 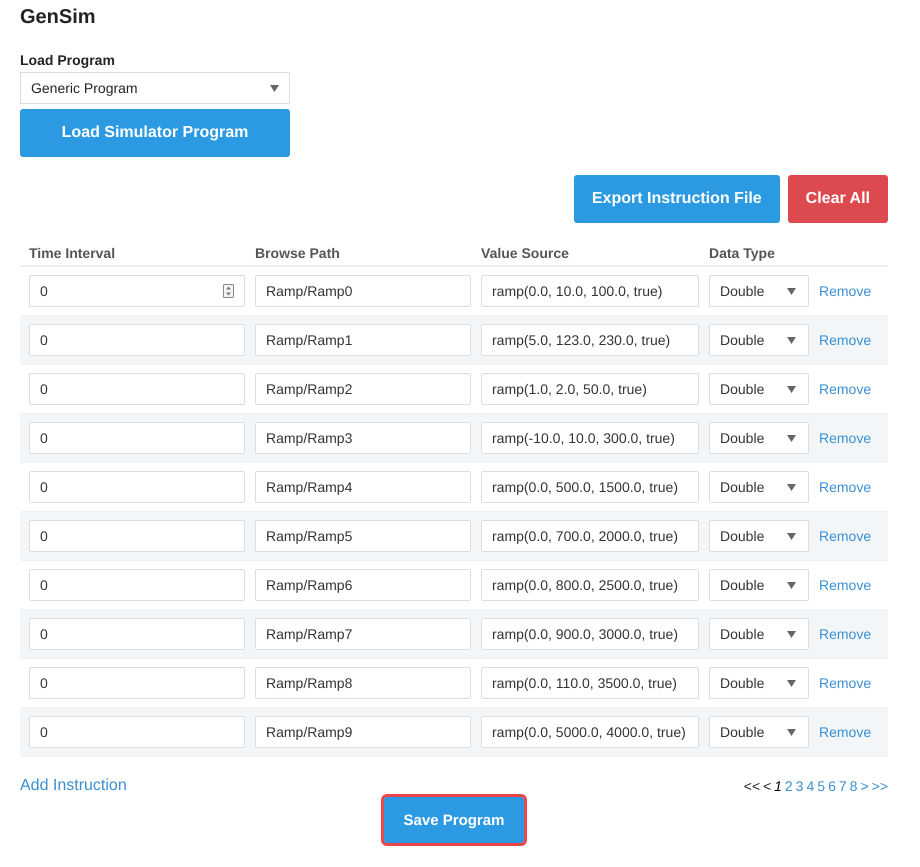 I want to click on browse-path-field: Ramp/Ramp4, so click(x=363, y=487).